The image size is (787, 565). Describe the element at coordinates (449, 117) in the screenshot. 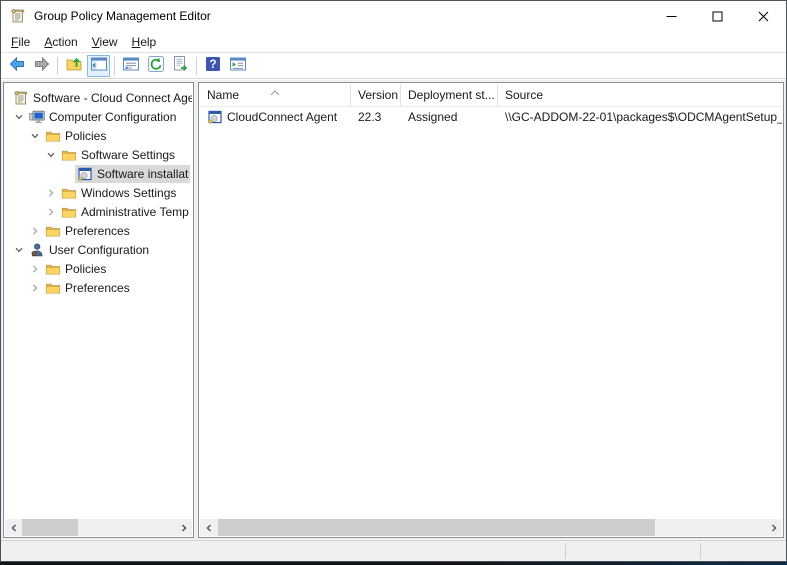

I see `cell-deployment-st: Assigned` at that location.